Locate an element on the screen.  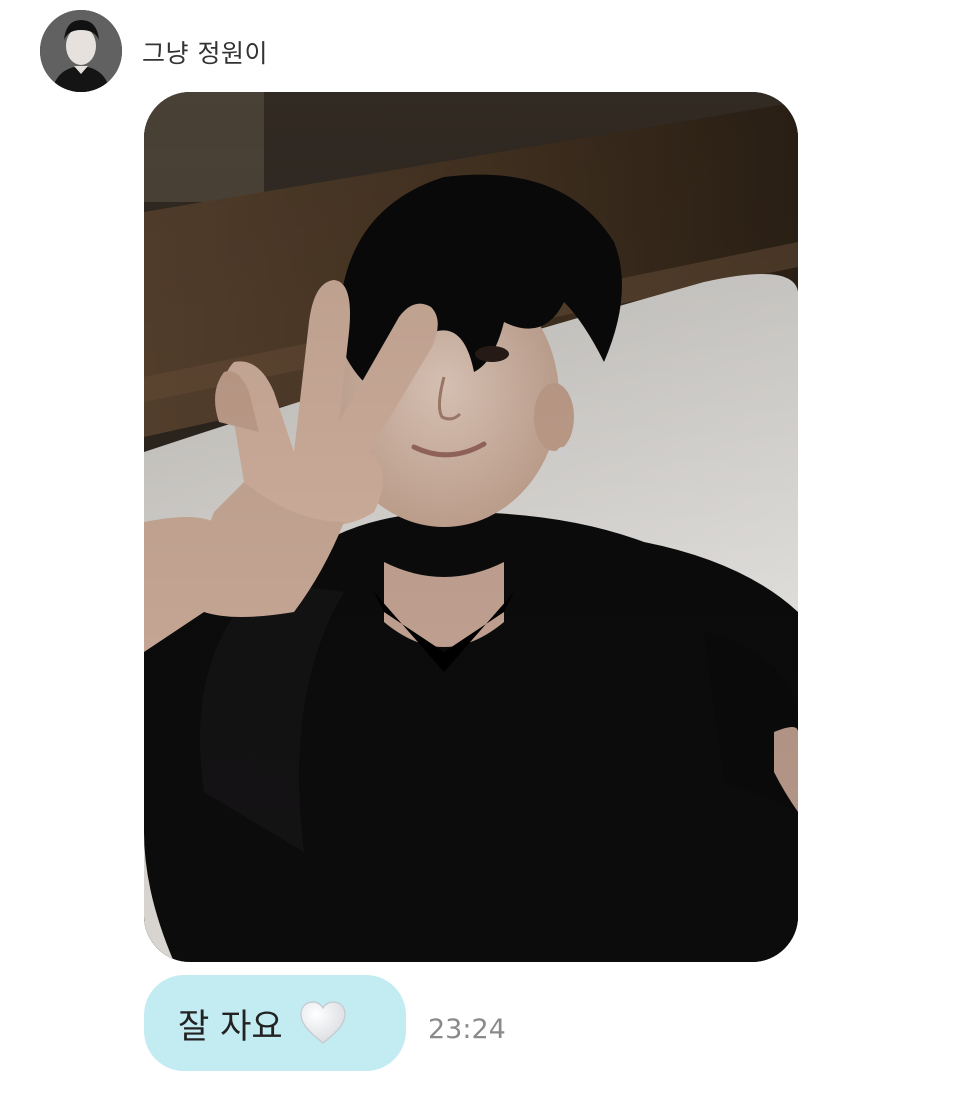
message-text: 잘 자요 is located at coordinates (230, 1026).